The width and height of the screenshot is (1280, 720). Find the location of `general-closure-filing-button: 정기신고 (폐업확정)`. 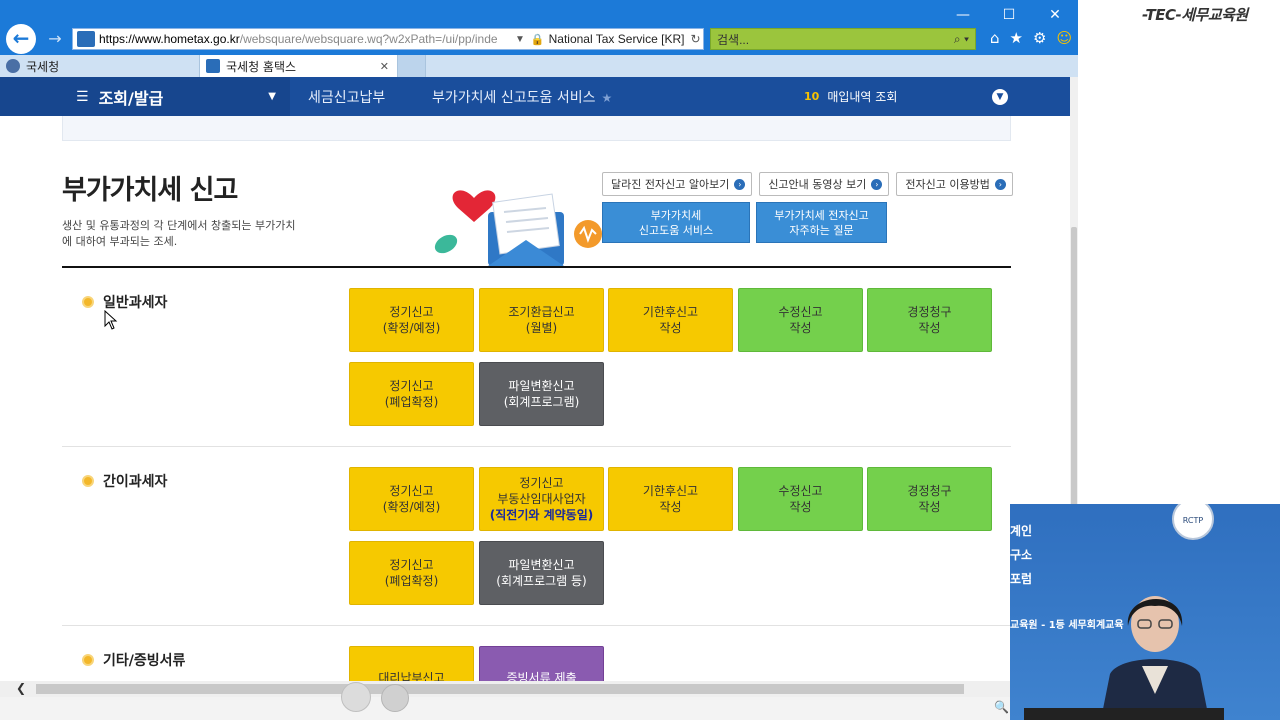

general-closure-filing-button: 정기신고 (폐업확정) is located at coordinates (411, 394).